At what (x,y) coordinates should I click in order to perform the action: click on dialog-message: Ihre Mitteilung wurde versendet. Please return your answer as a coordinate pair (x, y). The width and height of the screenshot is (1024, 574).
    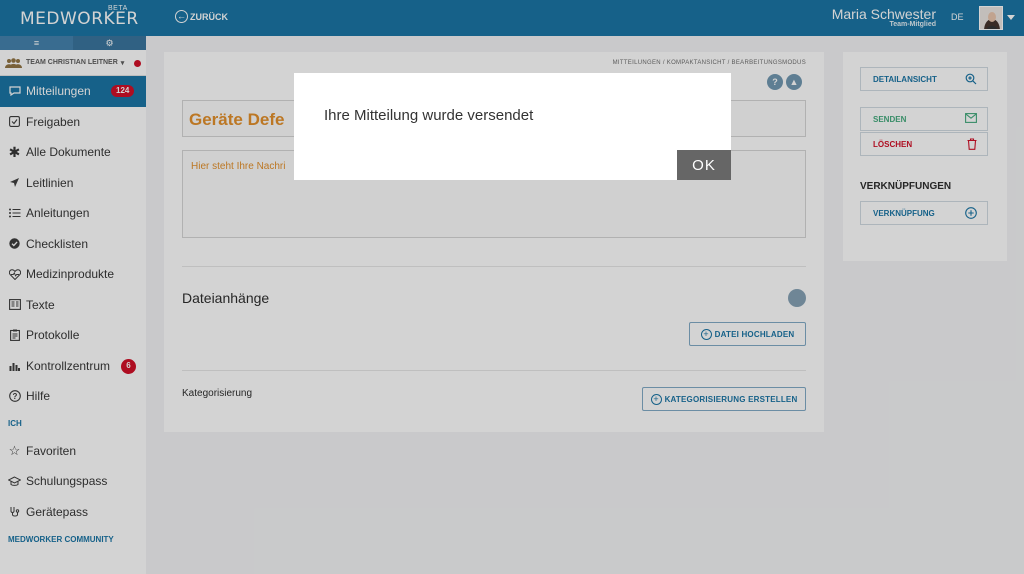
    Looking at the image, I should click on (429, 115).